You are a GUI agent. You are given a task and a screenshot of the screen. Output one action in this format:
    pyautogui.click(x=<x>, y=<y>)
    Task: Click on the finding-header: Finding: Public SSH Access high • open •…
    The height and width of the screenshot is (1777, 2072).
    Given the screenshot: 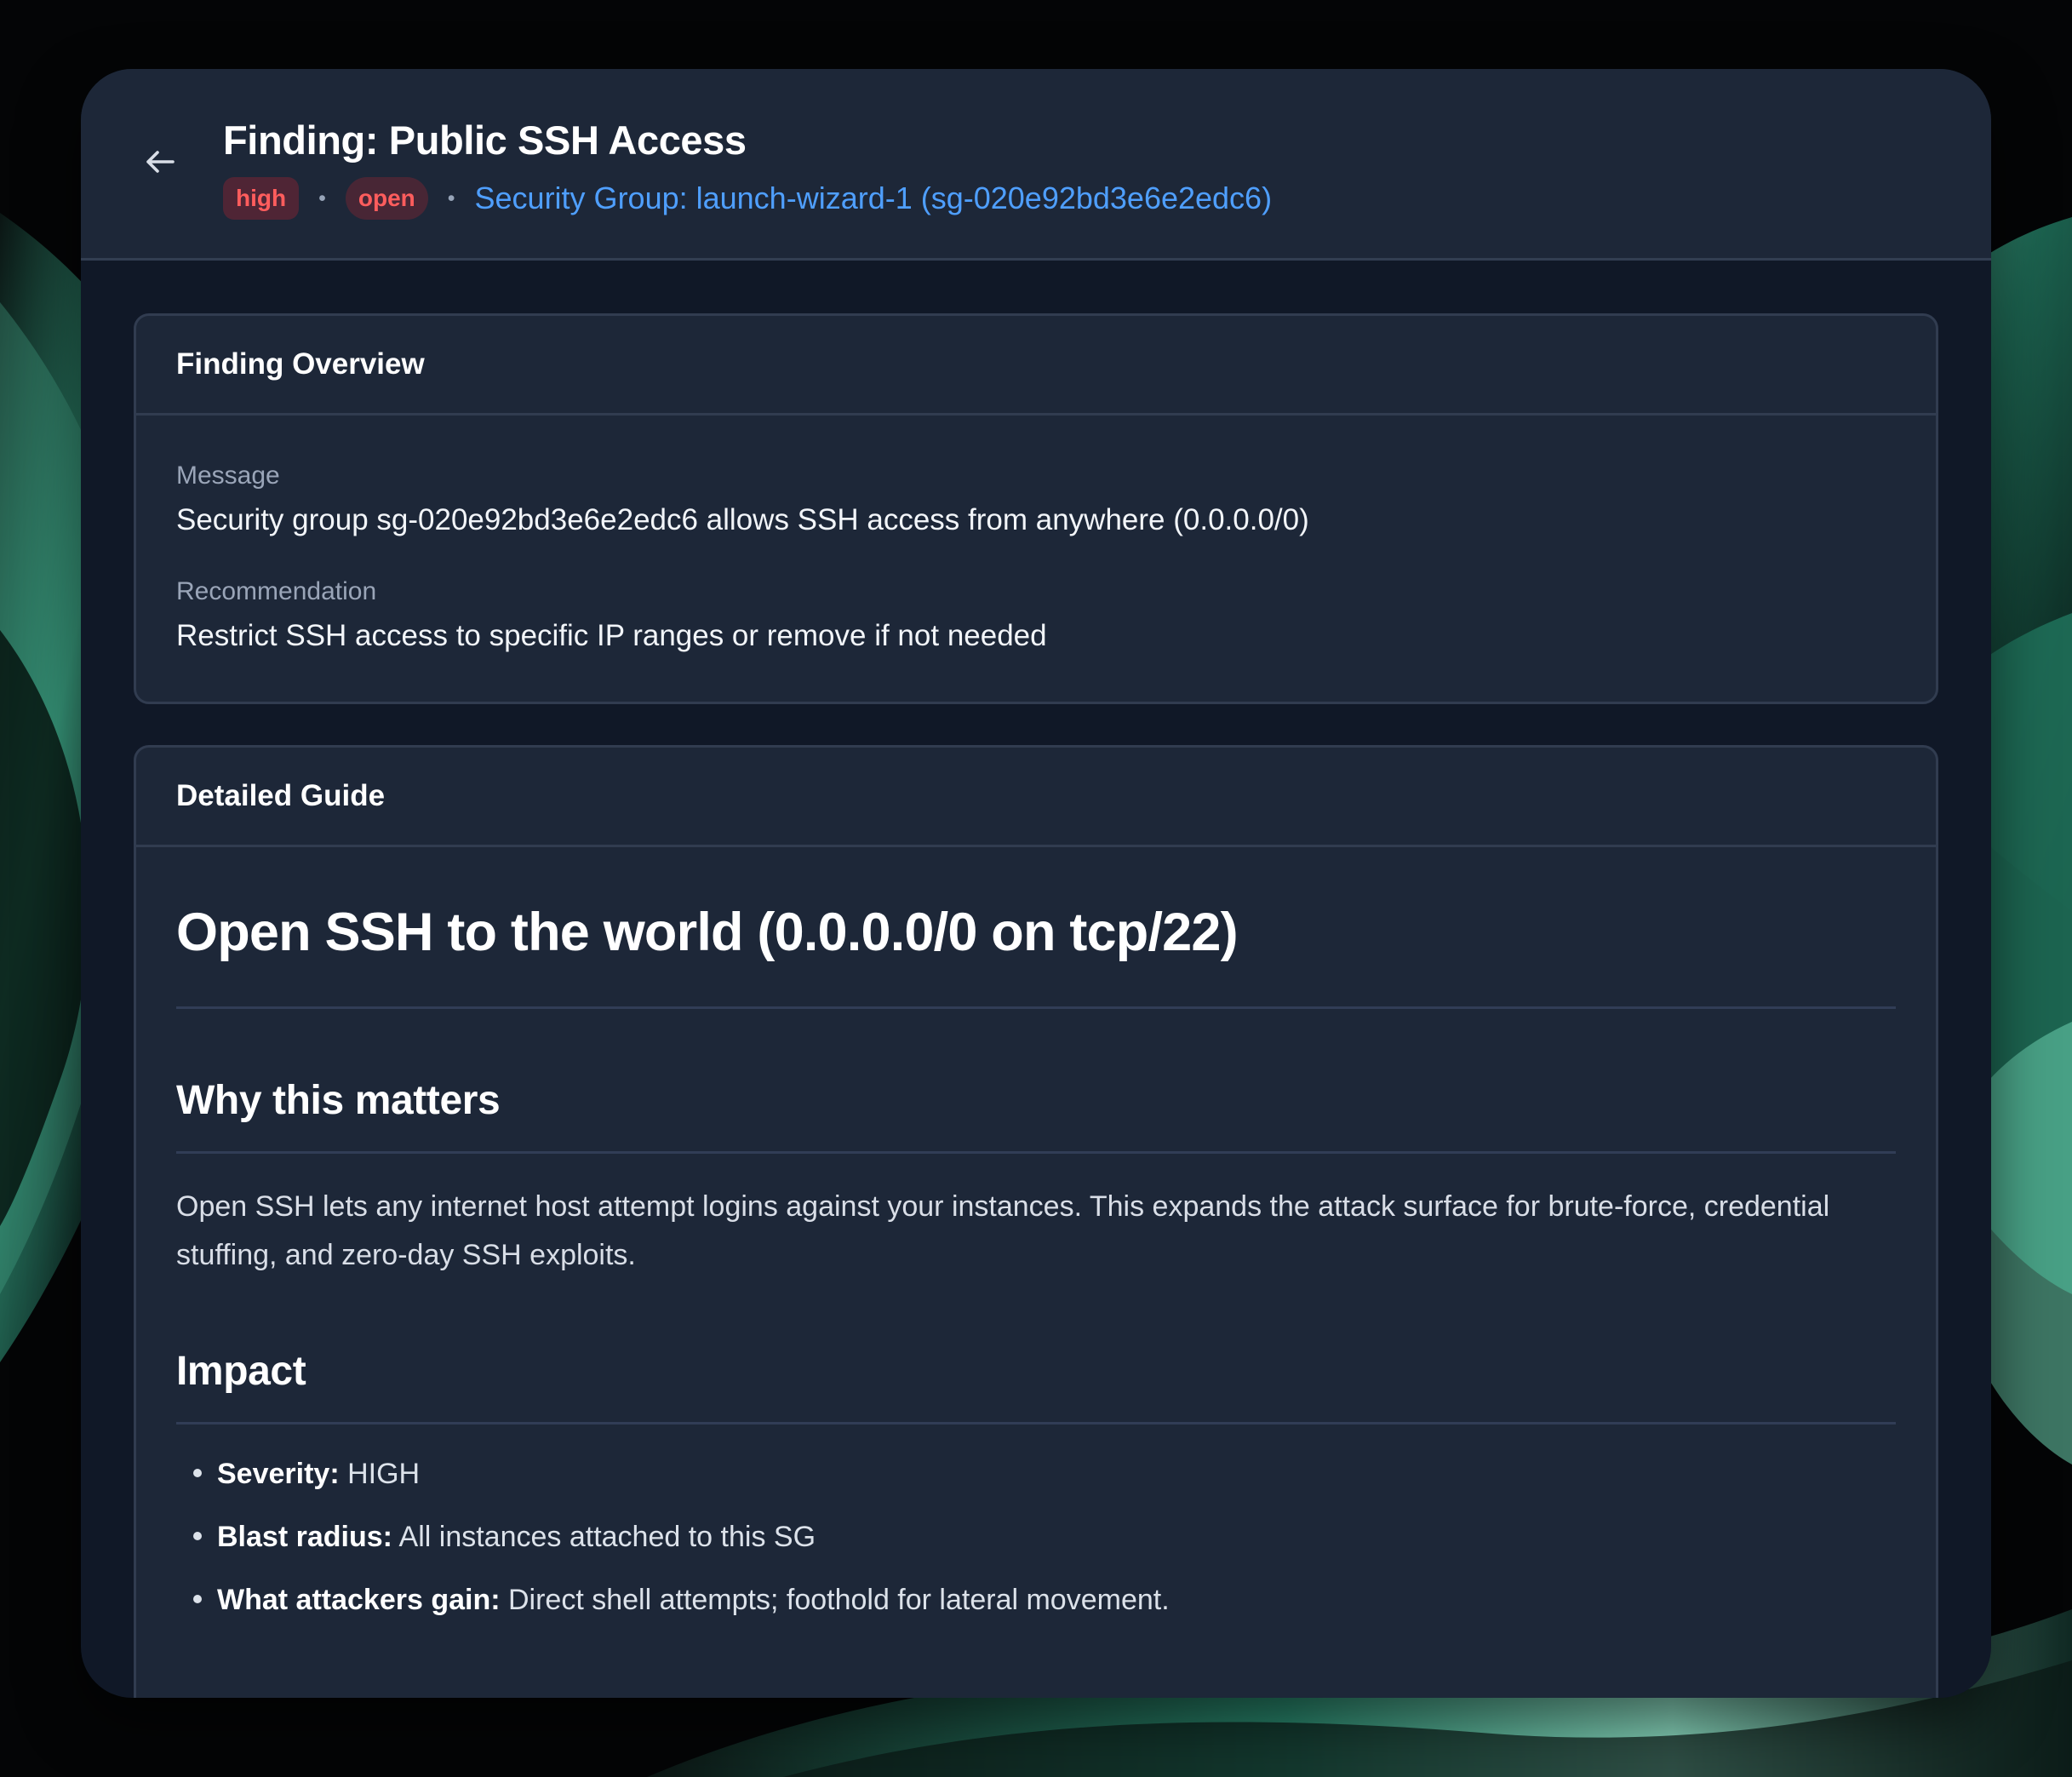 What is the action you would take?
    pyautogui.click(x=1036, y=165)
    